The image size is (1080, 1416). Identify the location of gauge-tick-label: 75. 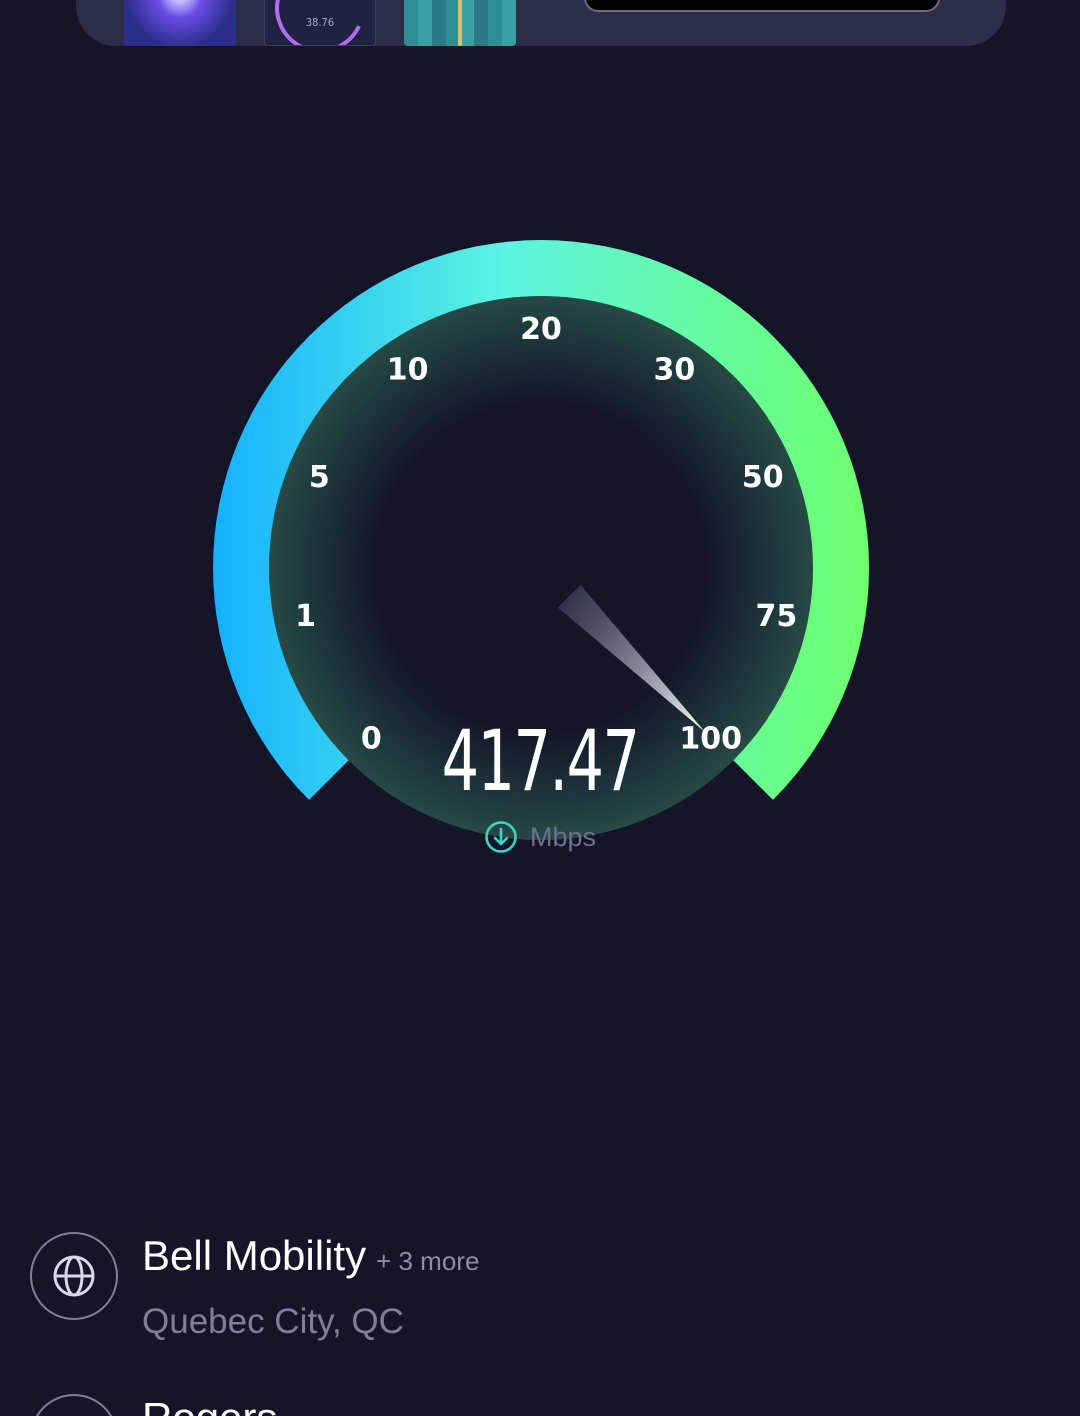
(777, 616).